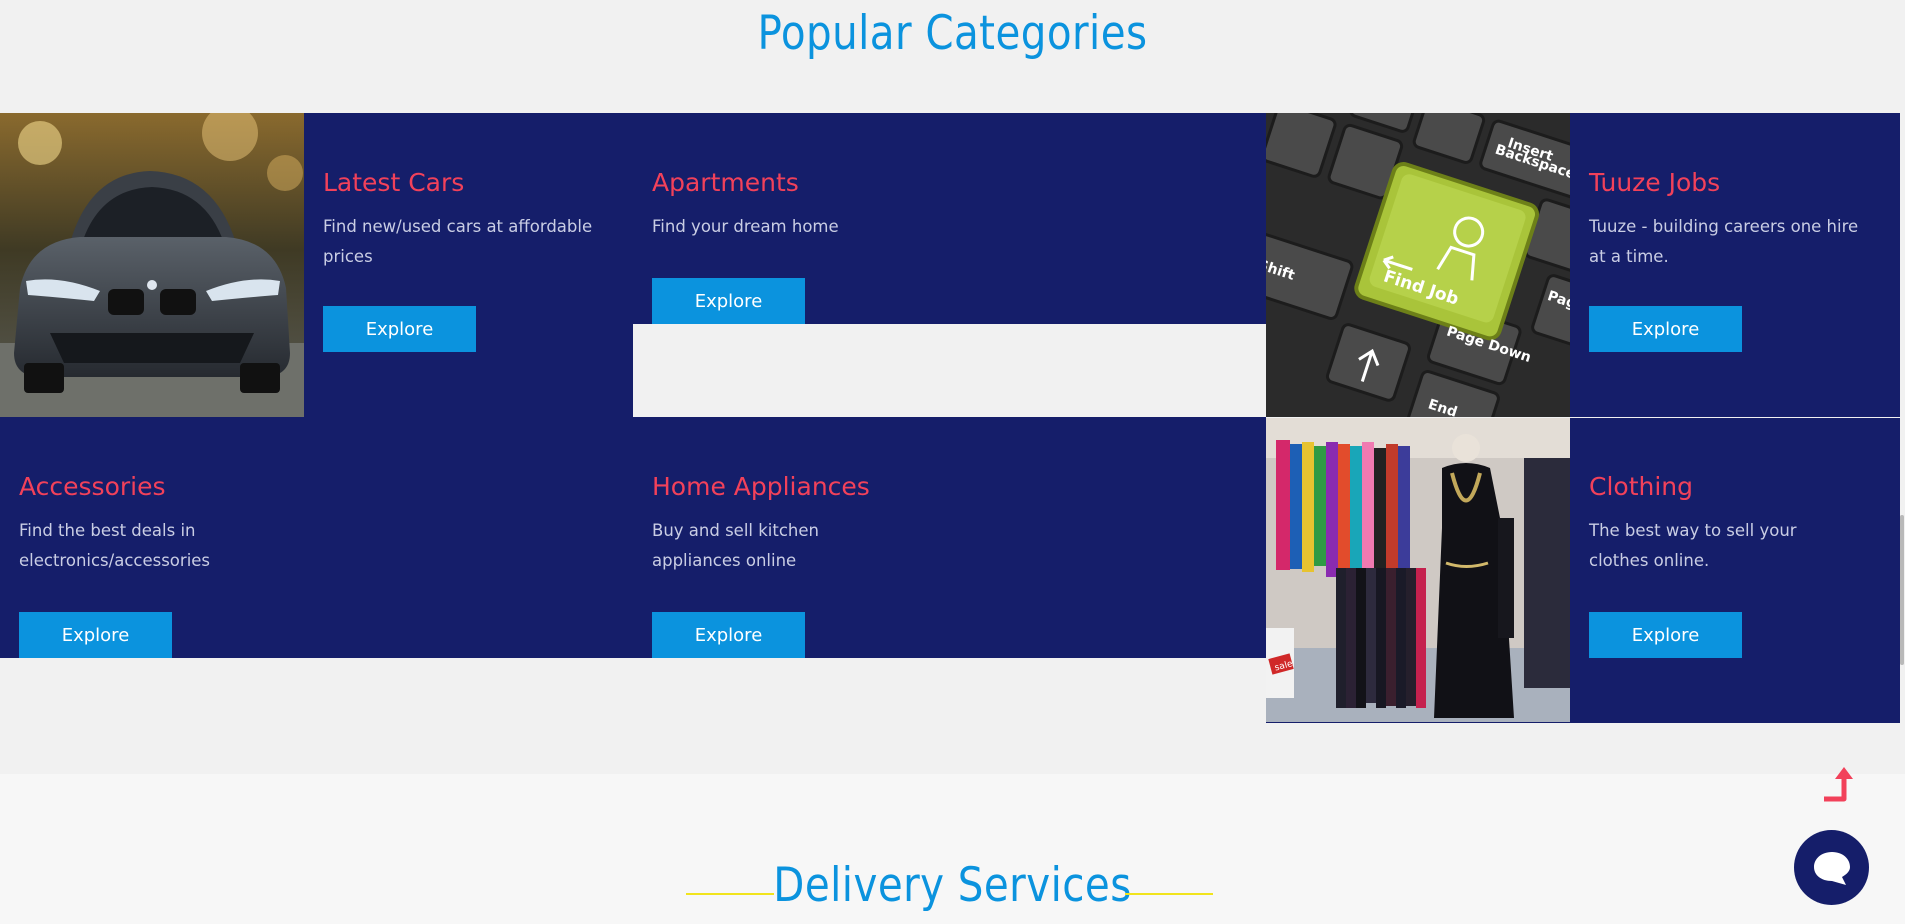 This screenshot has height=924, width=1905. What do you see at coordinates (761, 486) in the screenshot?
I see `category-title: Home Appliances` at bounding box center [761, 486].